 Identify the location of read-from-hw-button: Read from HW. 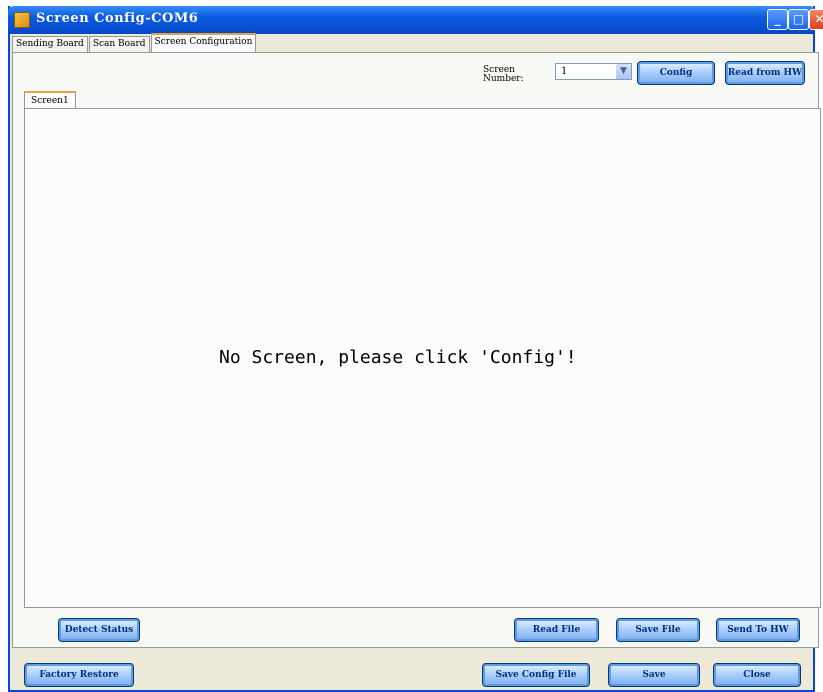
(765, 73).